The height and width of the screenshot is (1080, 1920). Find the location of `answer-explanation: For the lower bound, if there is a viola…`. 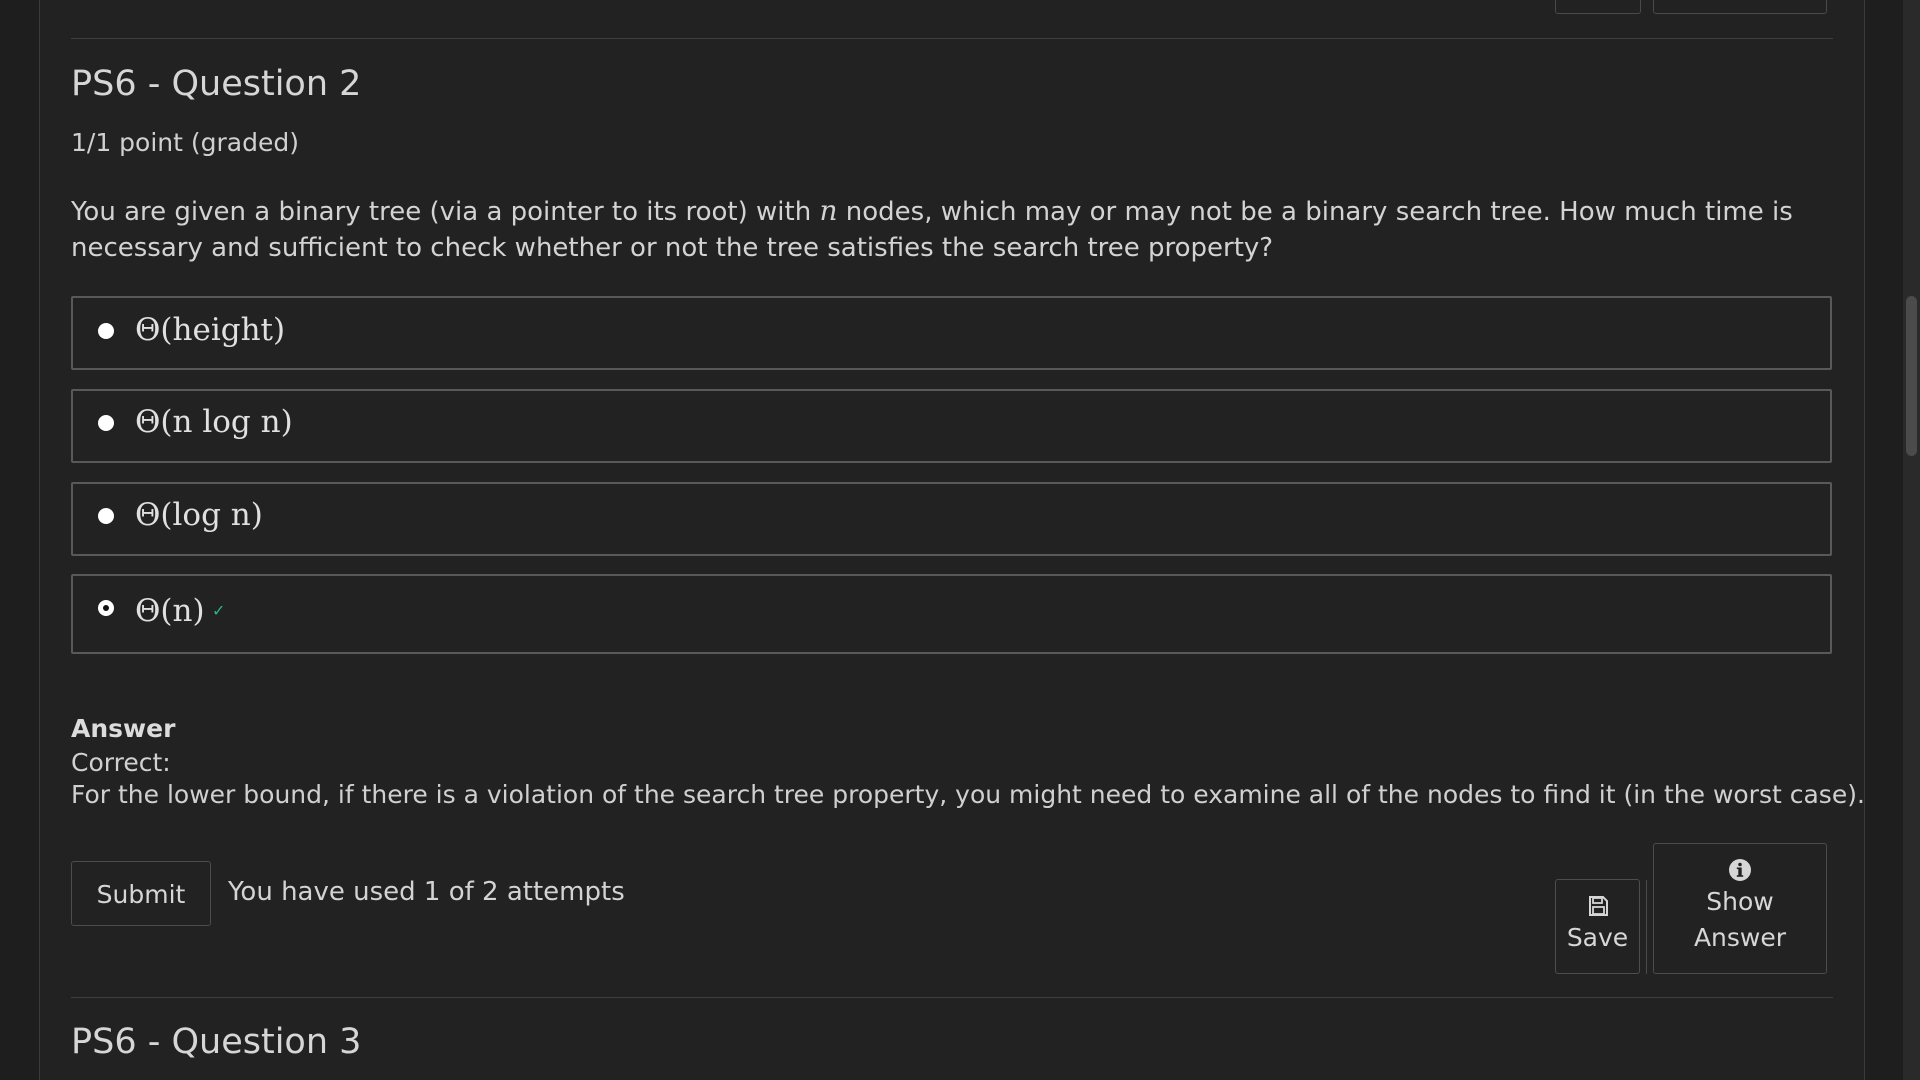

answer-explanation: For the lower bound, if there is a viola… is located at coordinates (968, 794).